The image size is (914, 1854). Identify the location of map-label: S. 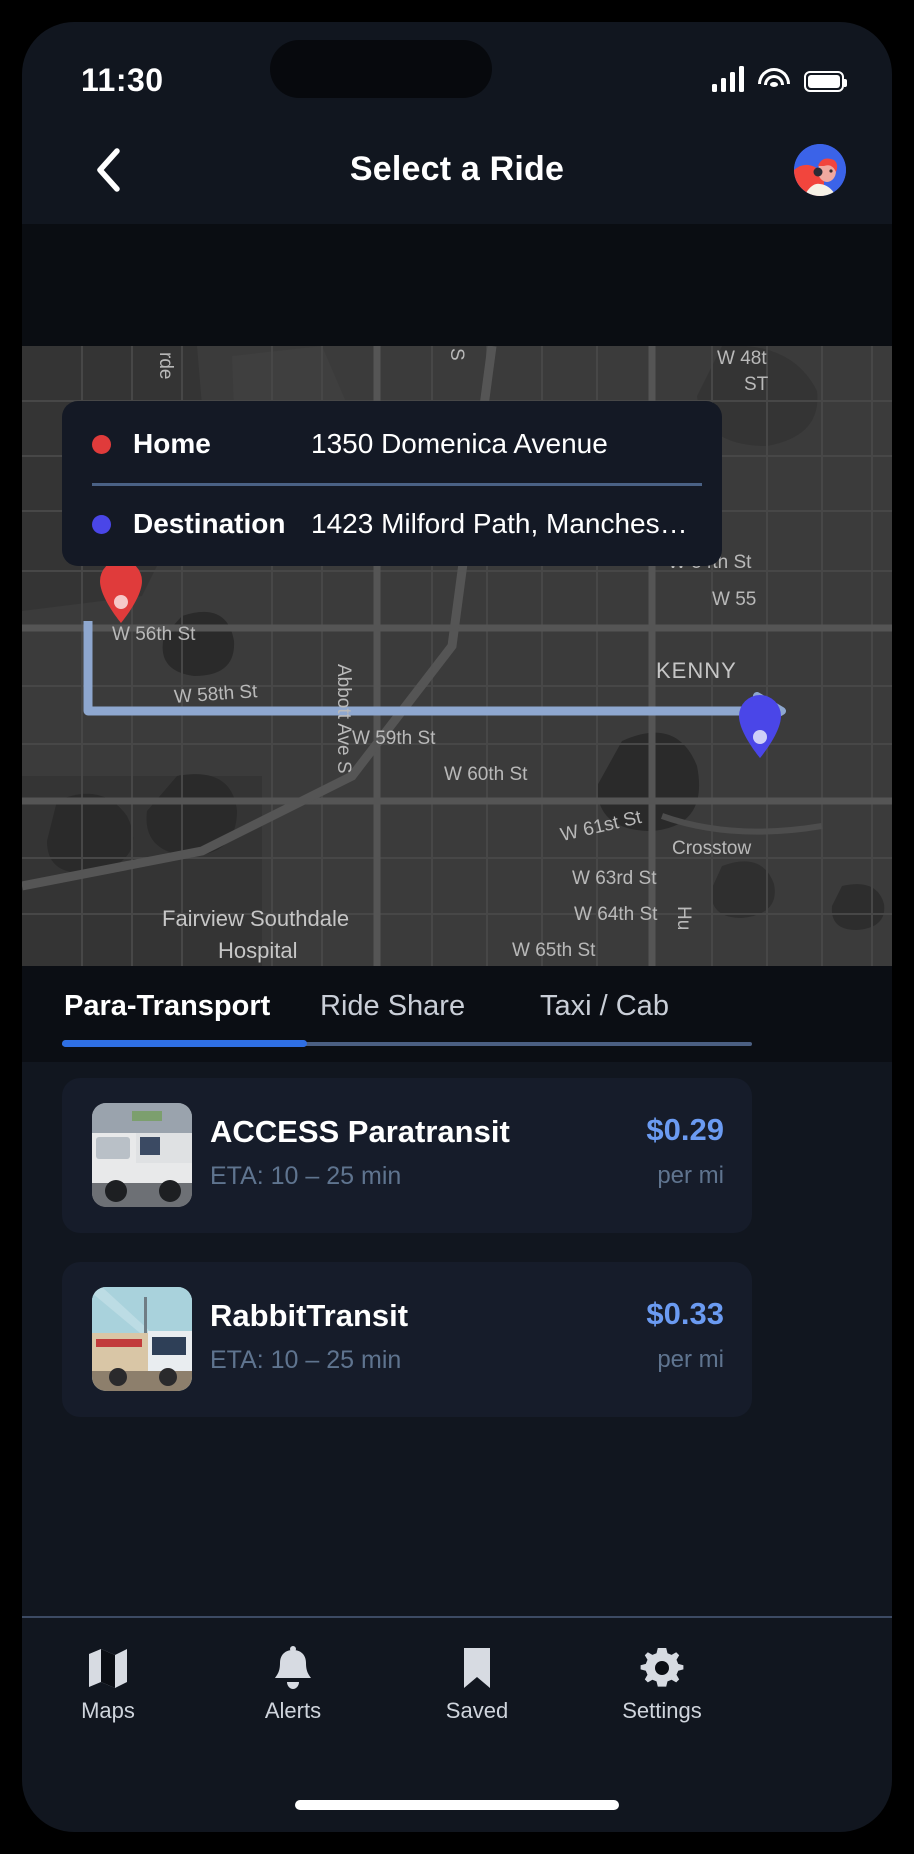
(456, 354).